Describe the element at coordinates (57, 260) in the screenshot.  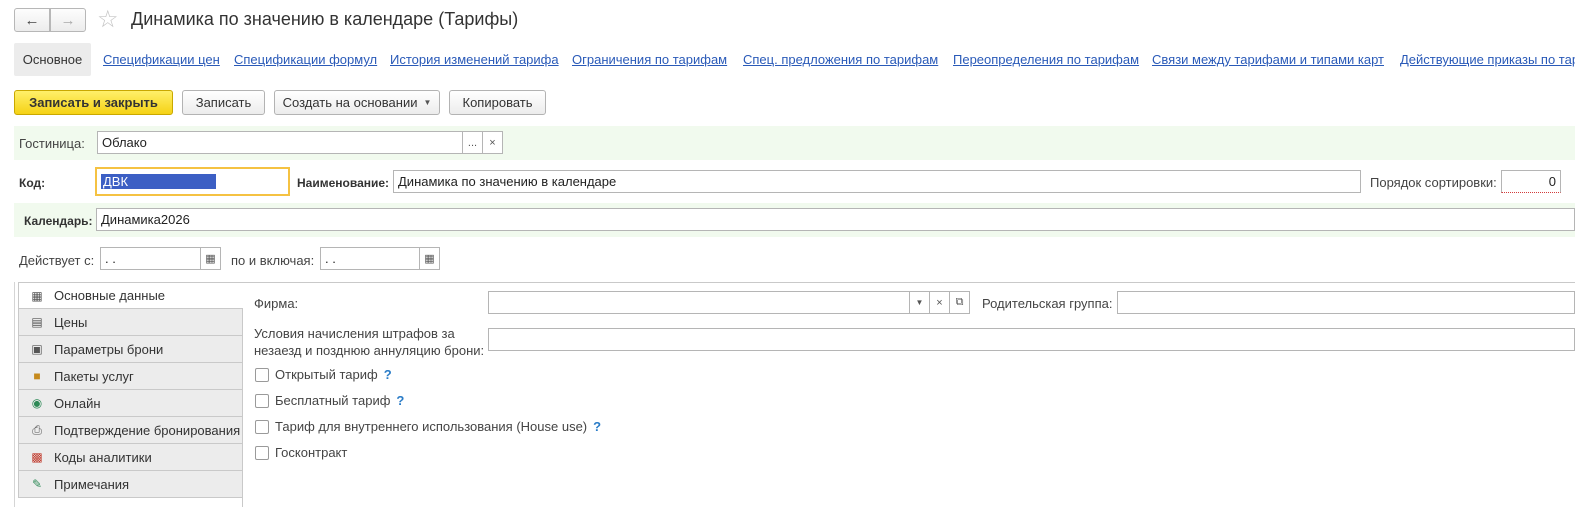
I see `valid-from-label: Действует с:` at that location.